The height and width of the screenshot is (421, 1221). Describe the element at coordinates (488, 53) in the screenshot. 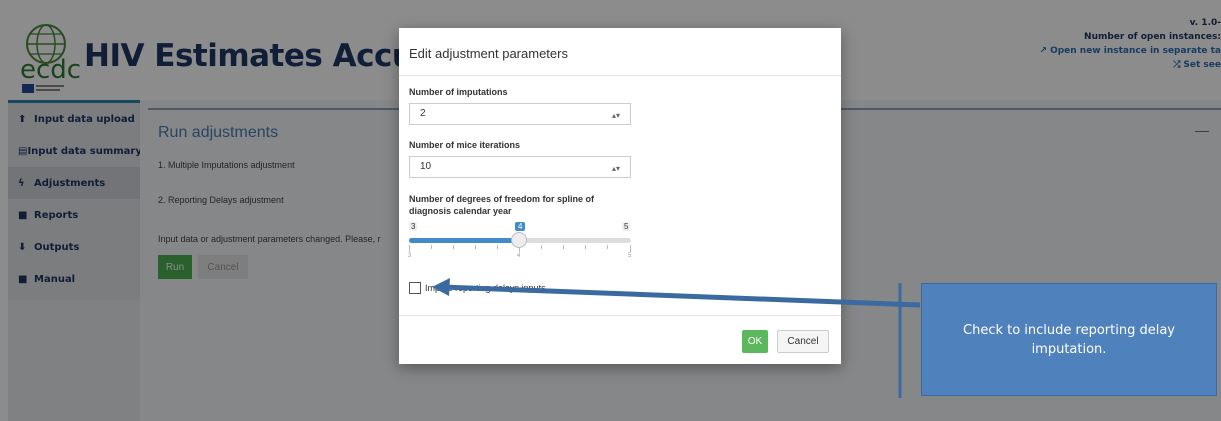

I see `dialog-title: Edit adjustment parameters` at that location.